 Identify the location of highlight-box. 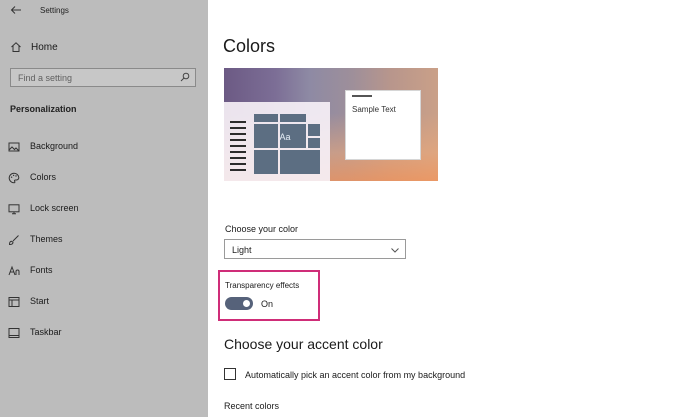
(269, 295).